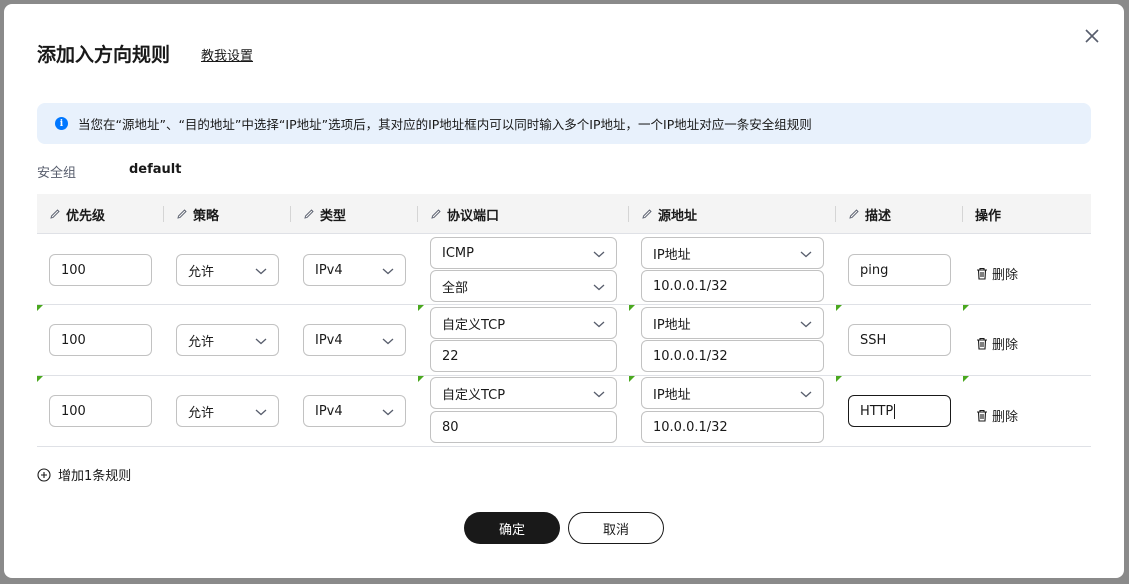  What do you see at coordinates (512, 528) in the screenshot?
I see `confirm-button: 确定` at bounding box center [512, 528].